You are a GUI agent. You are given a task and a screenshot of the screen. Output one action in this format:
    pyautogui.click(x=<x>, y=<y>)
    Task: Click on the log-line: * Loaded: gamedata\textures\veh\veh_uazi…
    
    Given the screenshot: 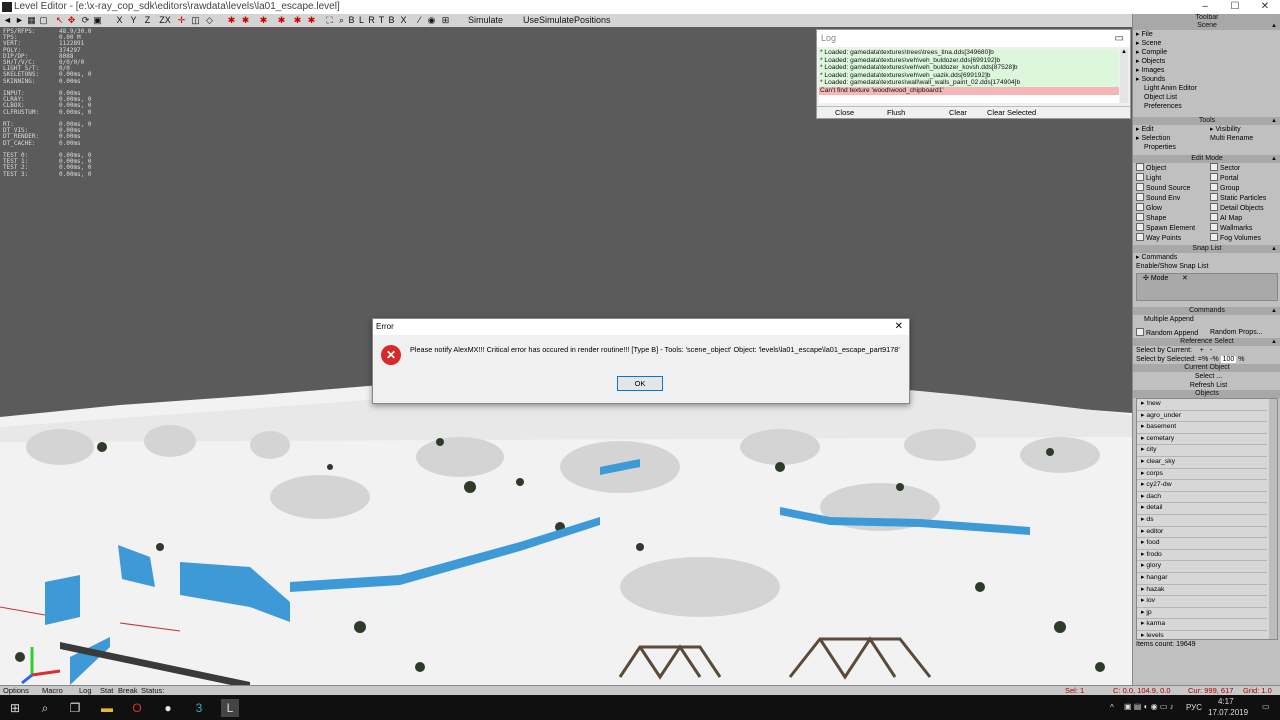 What is the action you would take?
    pyautogui.click(x=969, y=75)
    